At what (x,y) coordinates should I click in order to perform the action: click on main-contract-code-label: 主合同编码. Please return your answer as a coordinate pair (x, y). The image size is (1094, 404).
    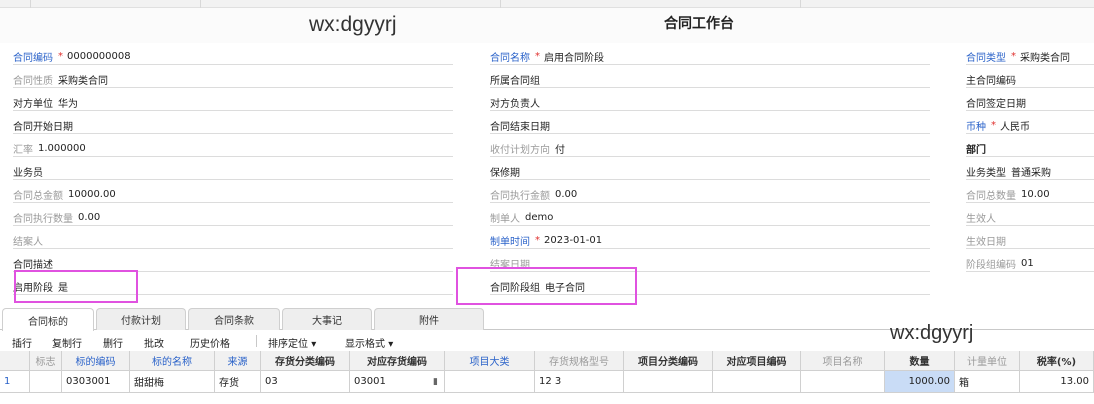
    Looking at the image, I should click on (991, 81).